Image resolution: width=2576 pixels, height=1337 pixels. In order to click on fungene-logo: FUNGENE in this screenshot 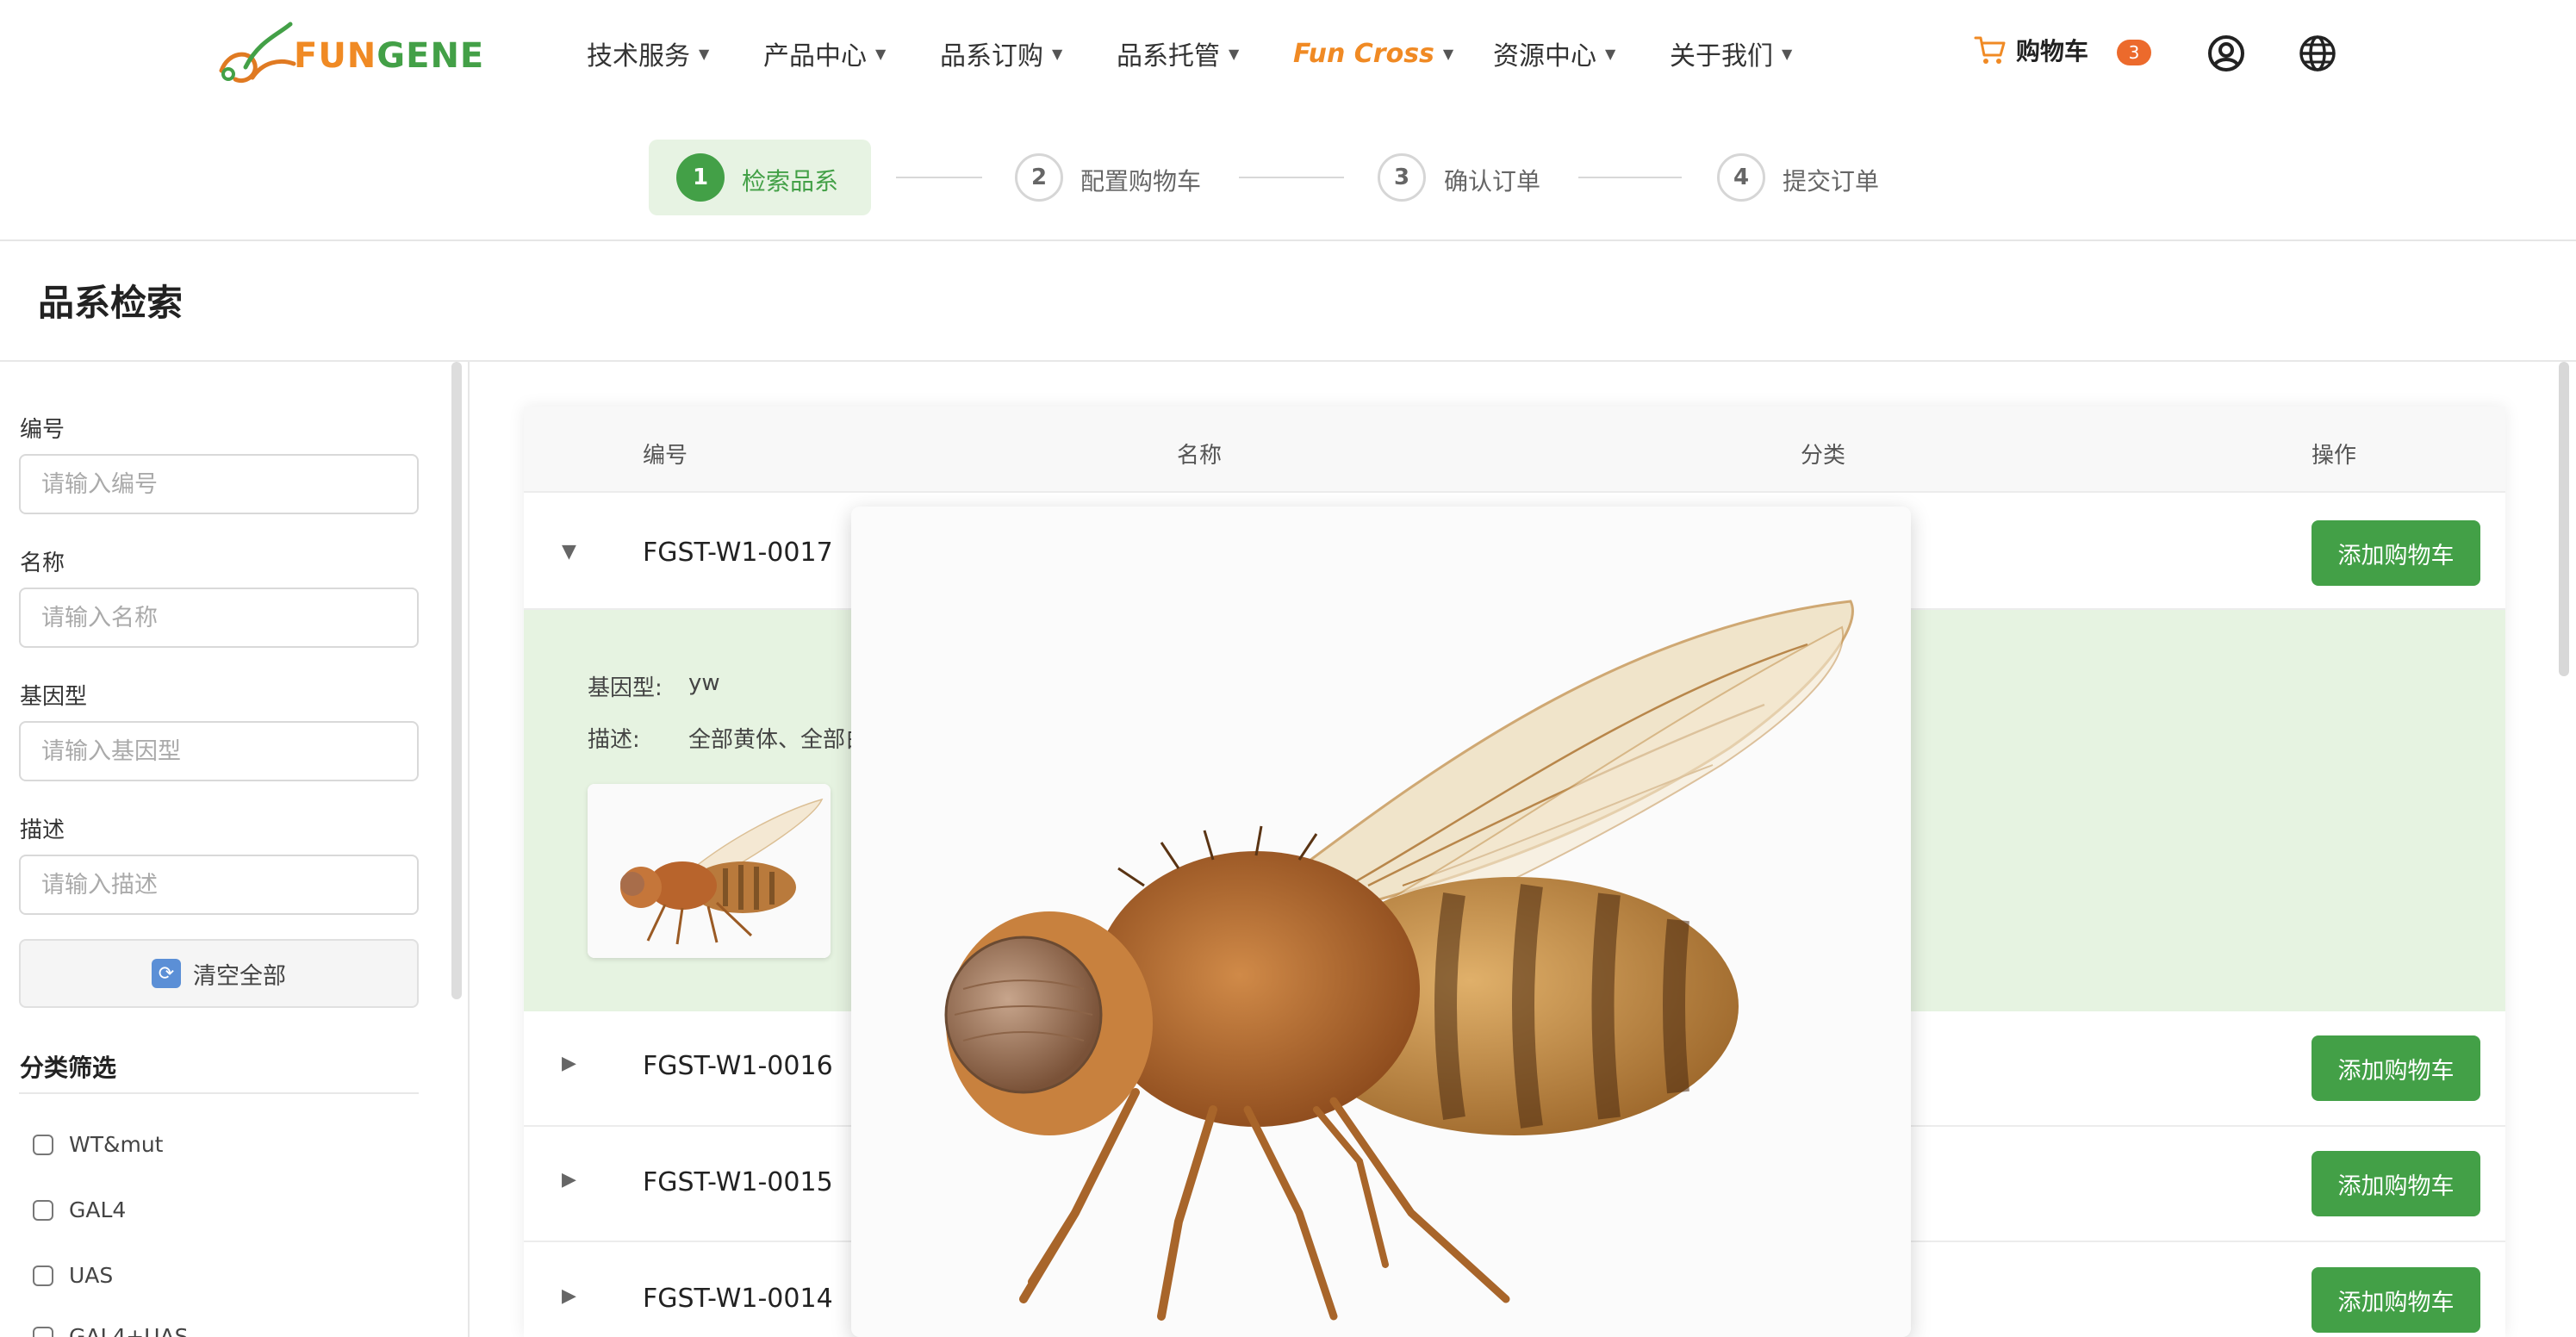, I will do `click(347, 56)`.